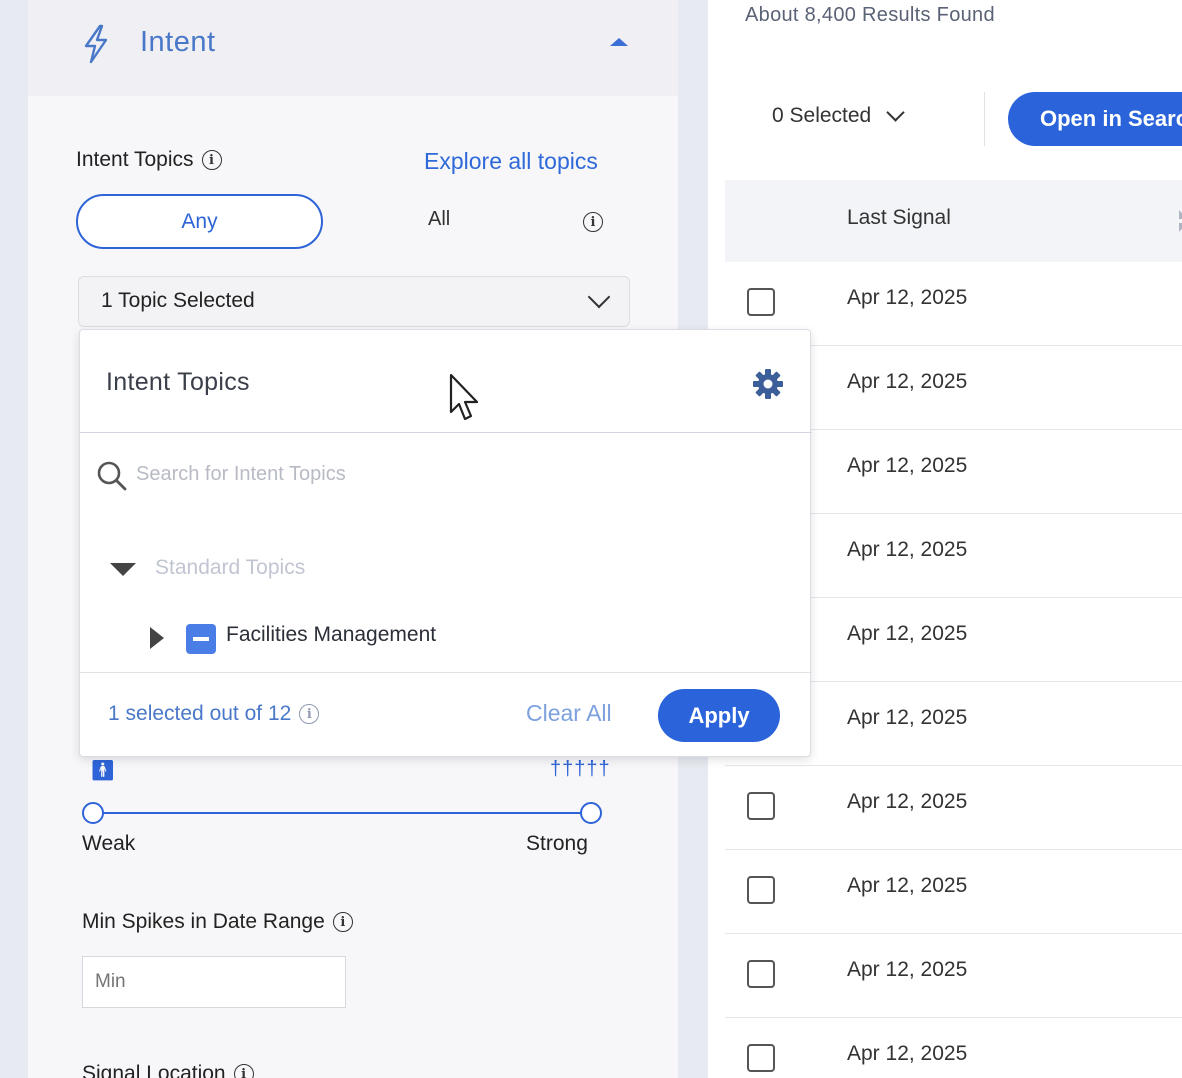 This screenshot has width=1182, height=1078. What do you see at coordinates (953, 221) in the screenshot?
I see `table-header: Last Signal` at bounding box center [953, 221].